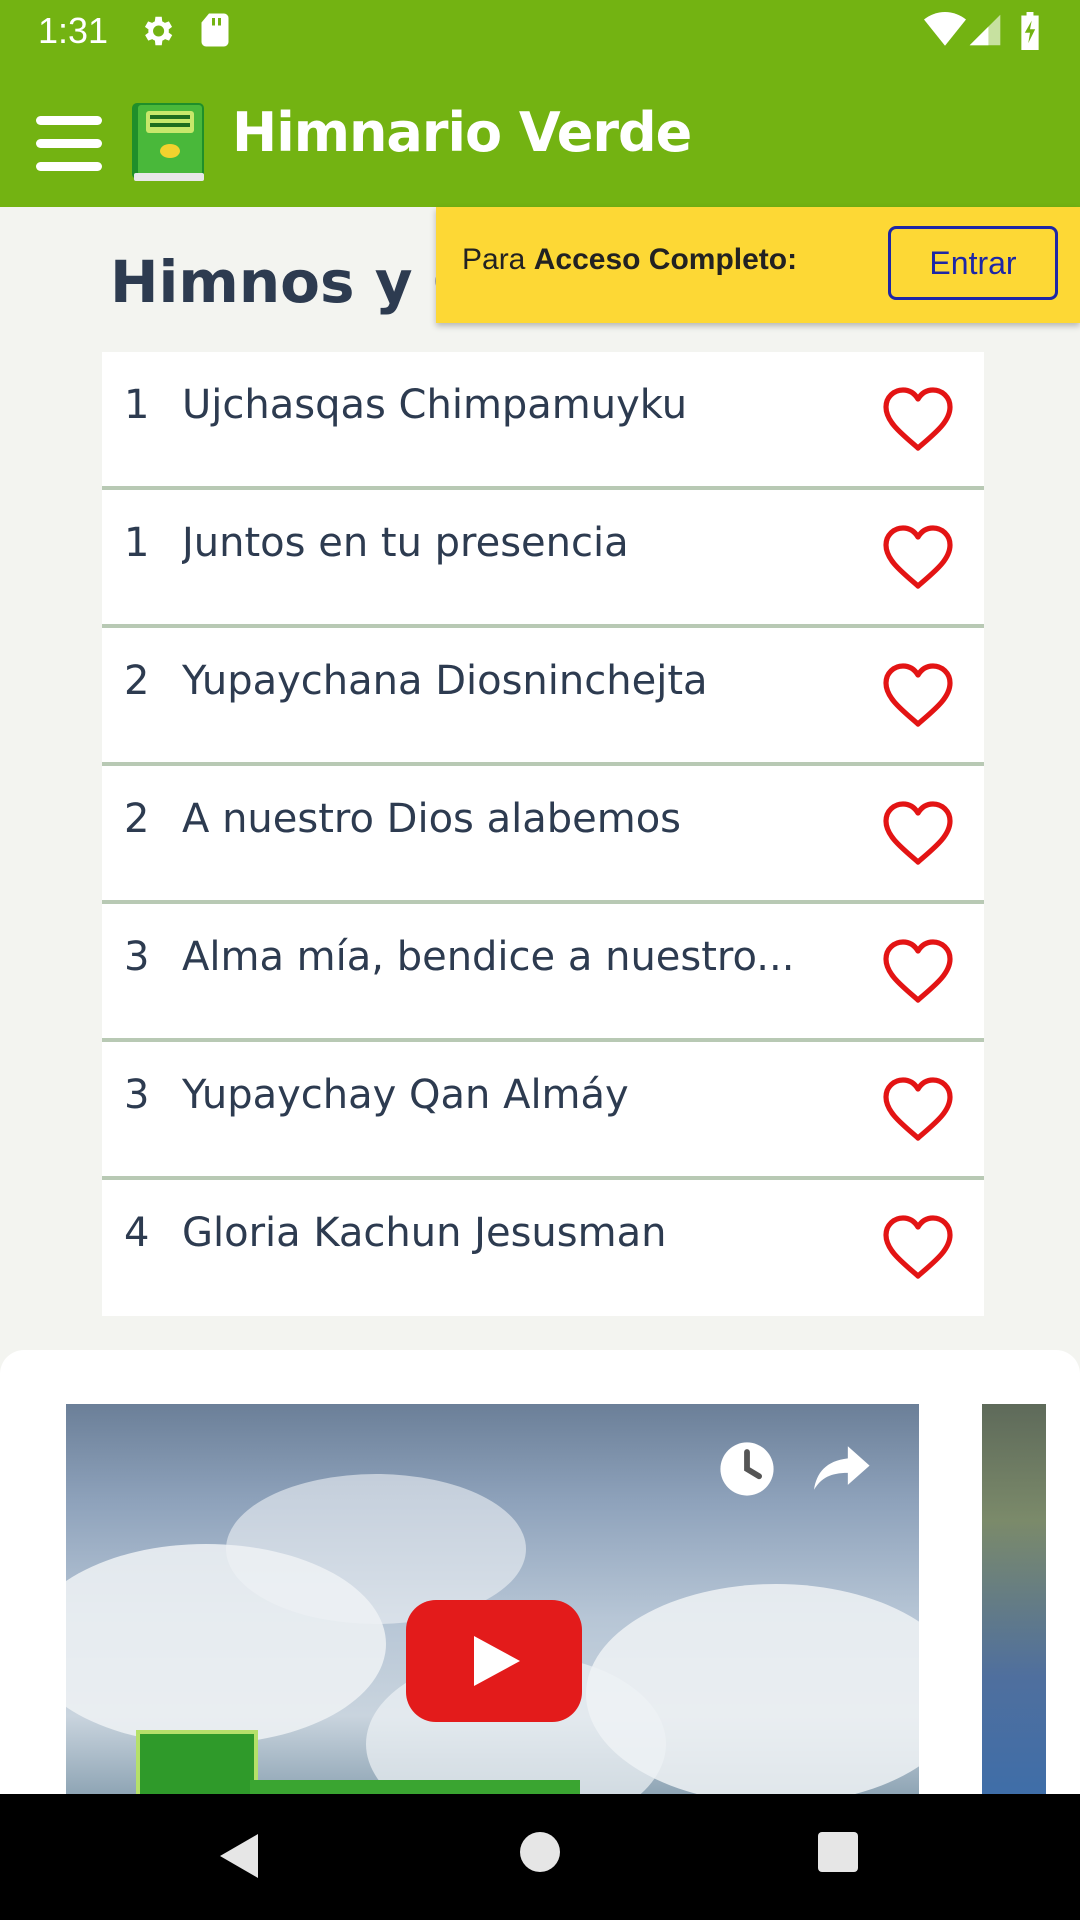 This screenshot has width=1080, height=1920. What do you see at coordinates (405, 1095) in the screenshot?
I see `hymn-title: Yupaychay Qan Almáy` at bounding box center [405, 1095].